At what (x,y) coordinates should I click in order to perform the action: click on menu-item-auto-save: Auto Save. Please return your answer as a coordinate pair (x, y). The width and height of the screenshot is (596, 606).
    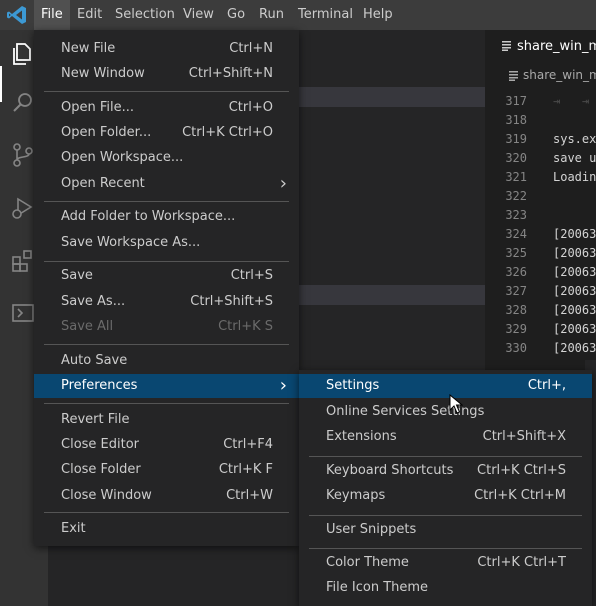
    Looking at the image, I should click on (166, 361).